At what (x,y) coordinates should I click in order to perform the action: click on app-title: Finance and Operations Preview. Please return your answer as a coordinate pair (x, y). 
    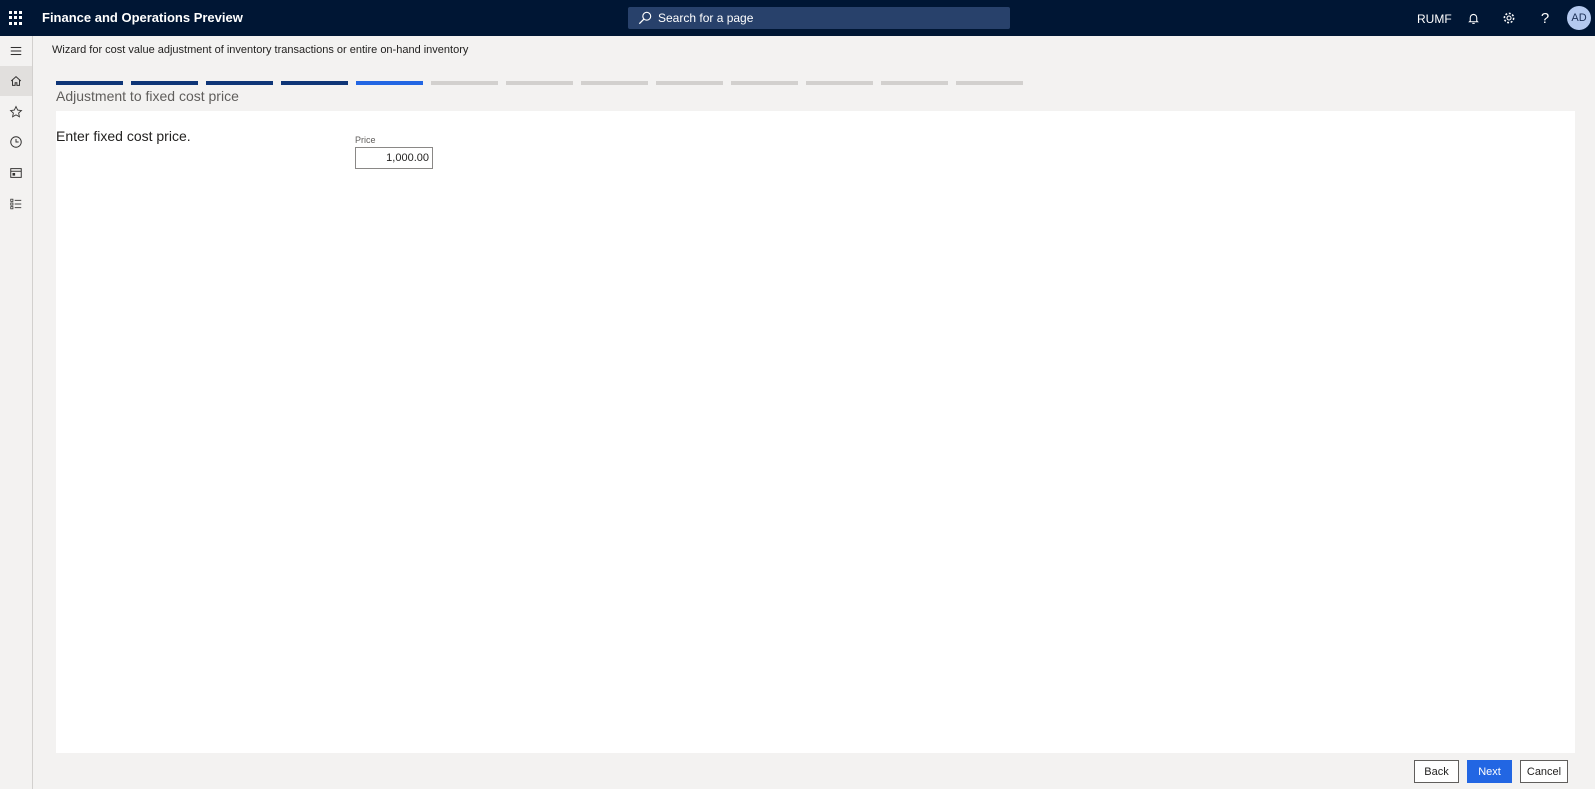
    Looking at the image, I should click on (142, 17).